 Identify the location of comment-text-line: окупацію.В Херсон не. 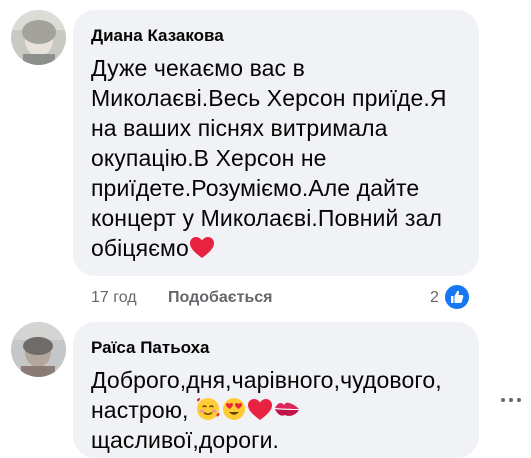
(209, 158).